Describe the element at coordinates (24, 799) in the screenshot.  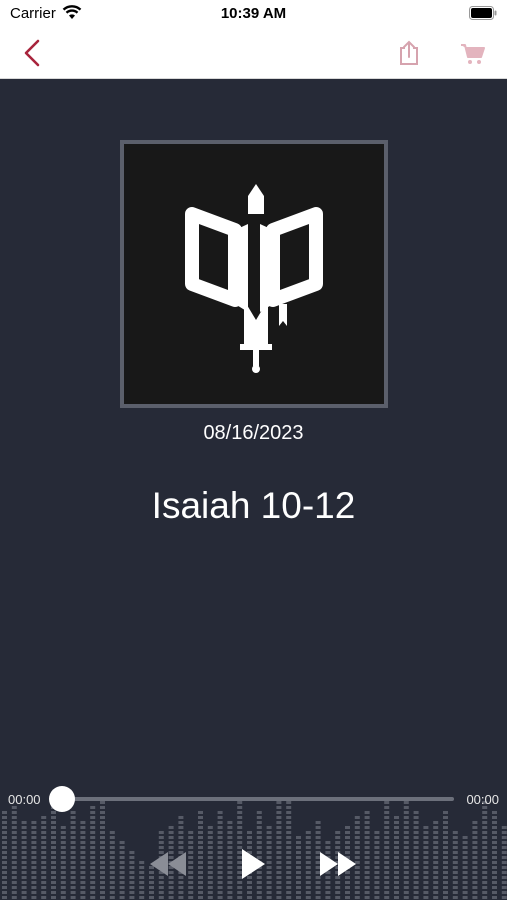
I see `elapsed-time: 00:00` at that location.